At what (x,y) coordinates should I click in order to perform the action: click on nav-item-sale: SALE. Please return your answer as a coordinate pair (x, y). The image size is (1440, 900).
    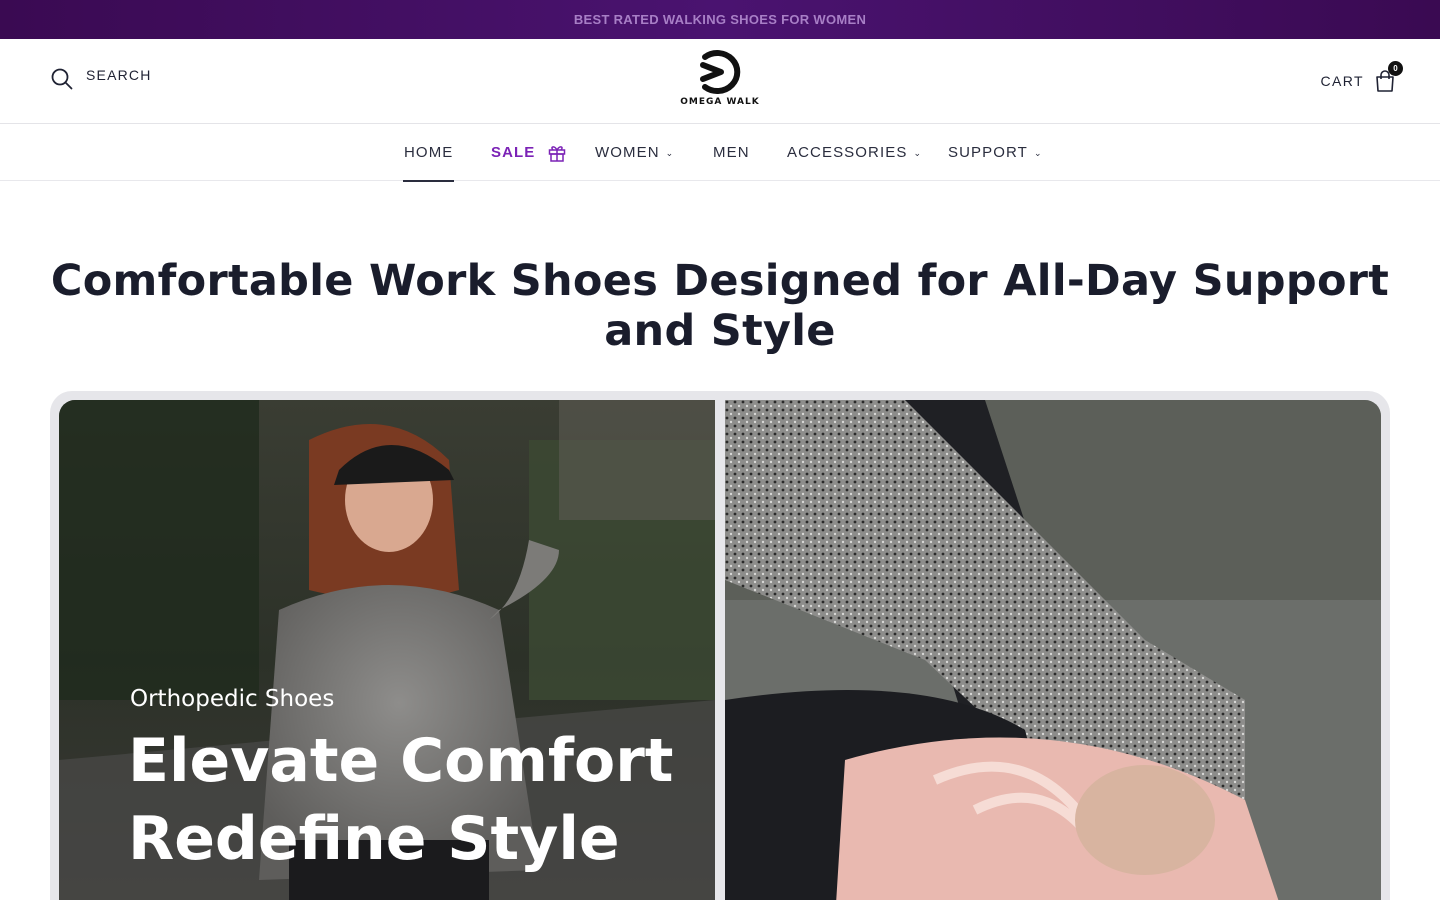
    Looking at the image, I should click on (529, 152).